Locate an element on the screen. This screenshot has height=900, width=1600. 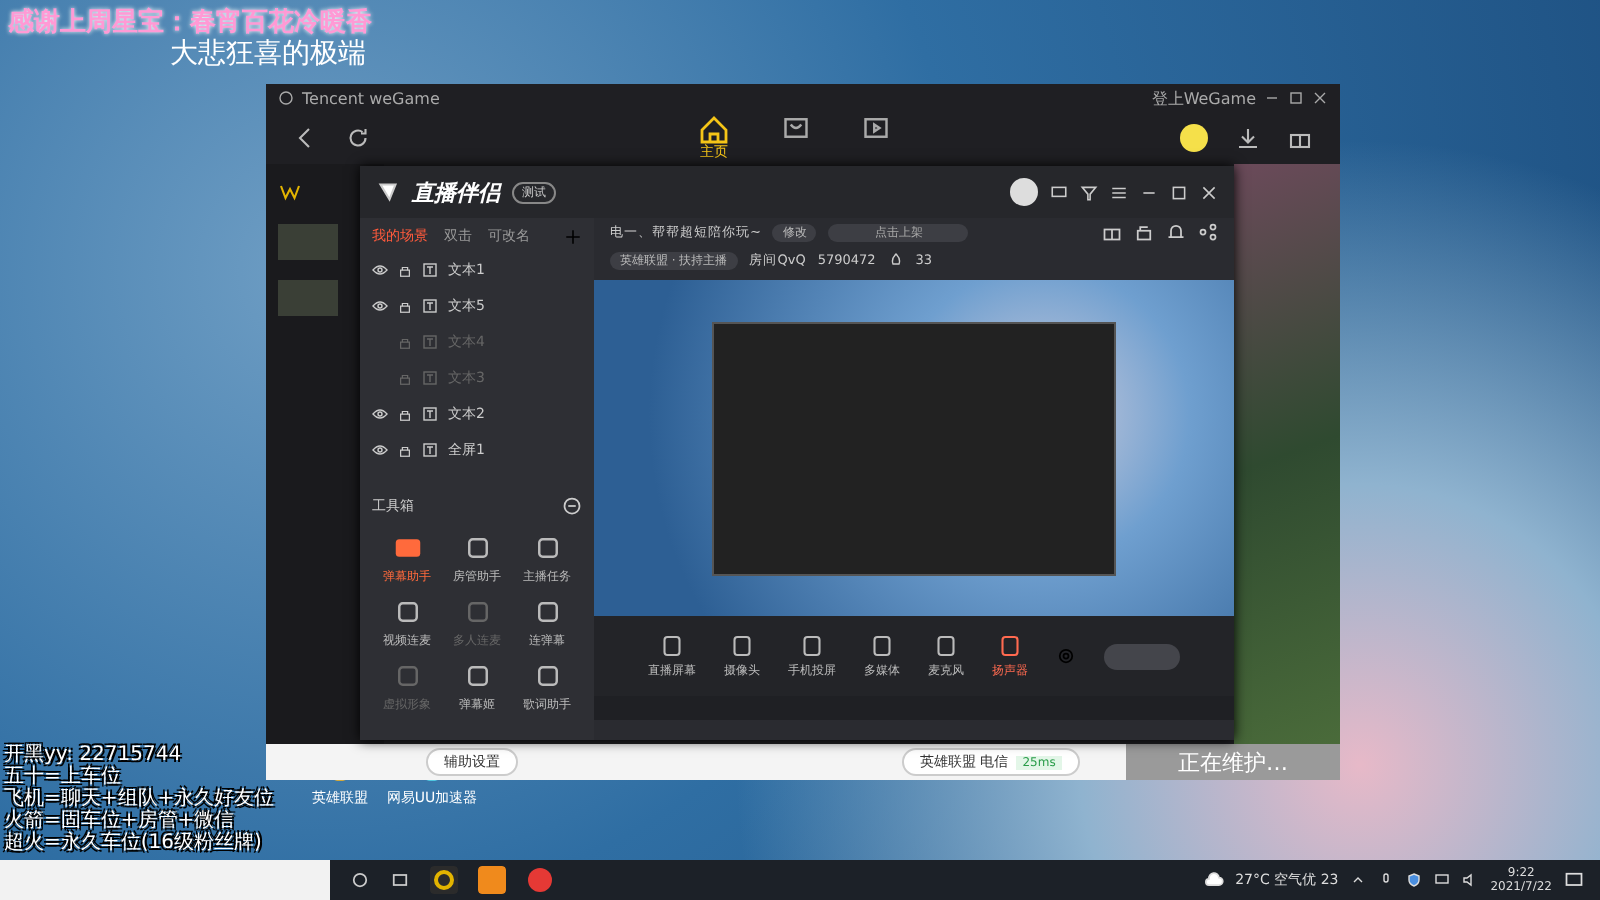
shield-icon is located at coordinates (1414, 880).